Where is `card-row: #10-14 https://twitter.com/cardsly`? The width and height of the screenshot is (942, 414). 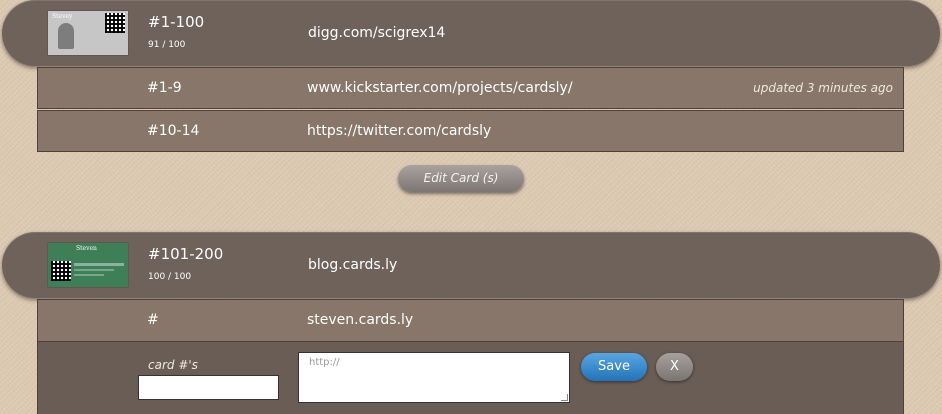
card-row: #10-14 https://twitter.com/cardsly is located at coordinates (470, 131).